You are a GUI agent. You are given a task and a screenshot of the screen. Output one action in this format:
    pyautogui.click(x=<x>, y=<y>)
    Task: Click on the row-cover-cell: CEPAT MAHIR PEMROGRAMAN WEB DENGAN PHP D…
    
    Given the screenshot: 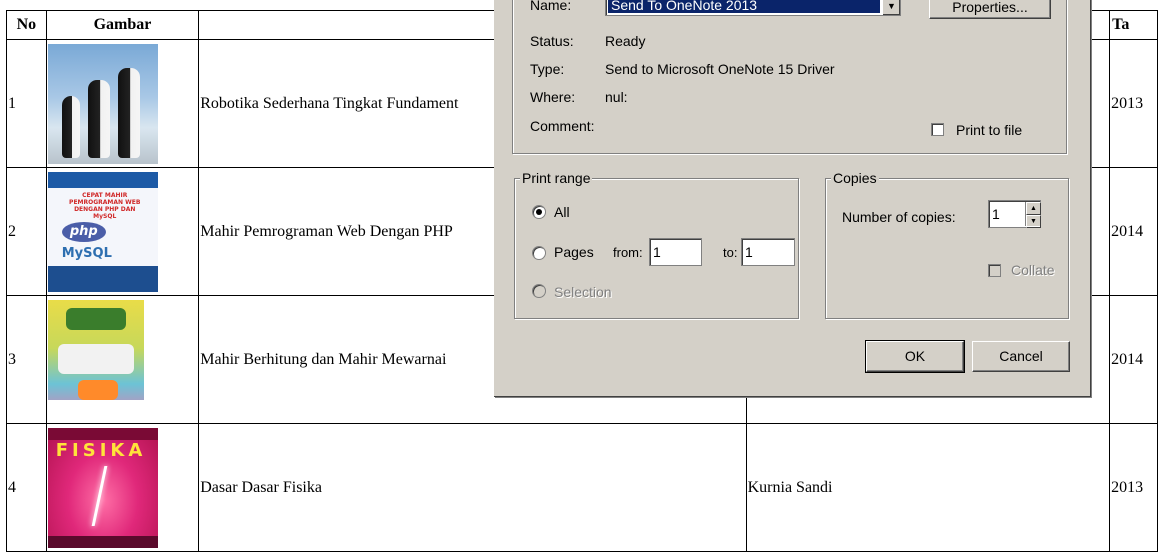 What is the action you would take?
    pyautogui.click(x=122, y=231)
    